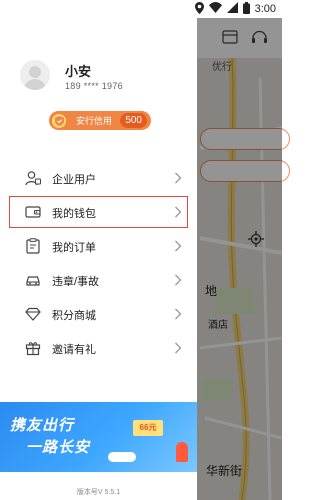 The width and height of the screenshot is (320, 500). I want to click on avatar-head, so click(35, 72).